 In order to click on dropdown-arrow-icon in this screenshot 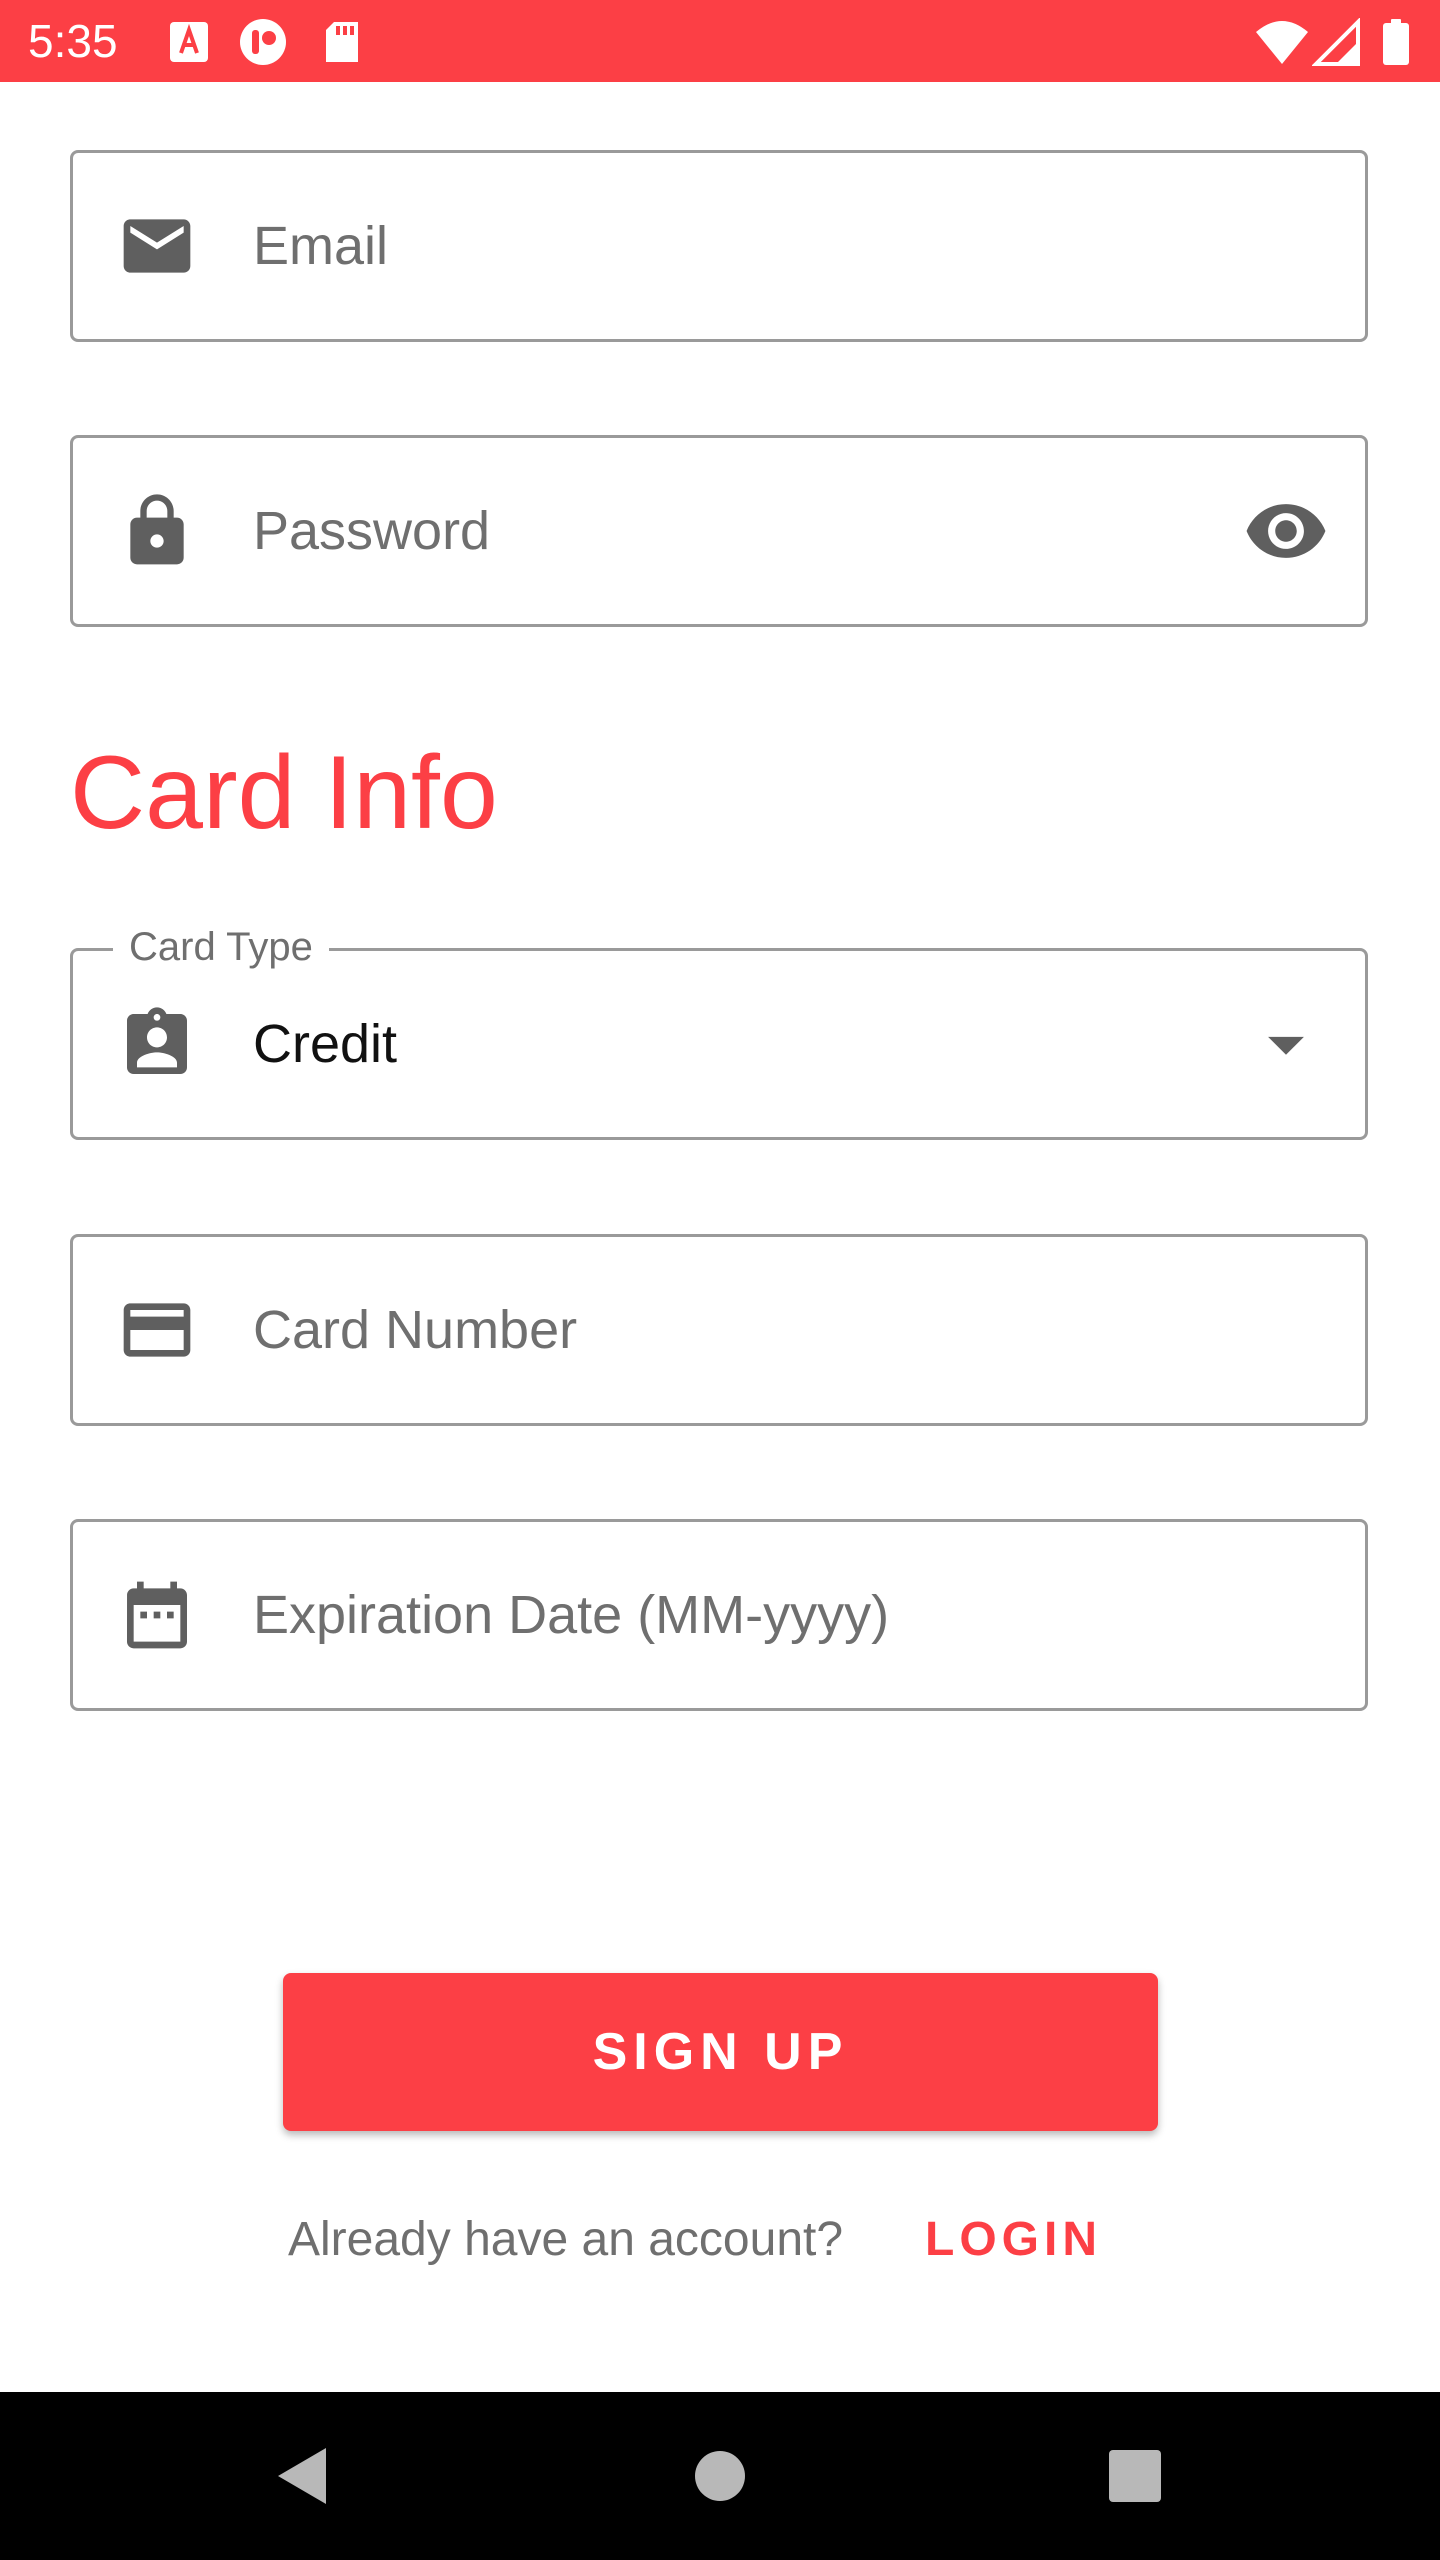, I will do `click(1286, 1044)`.